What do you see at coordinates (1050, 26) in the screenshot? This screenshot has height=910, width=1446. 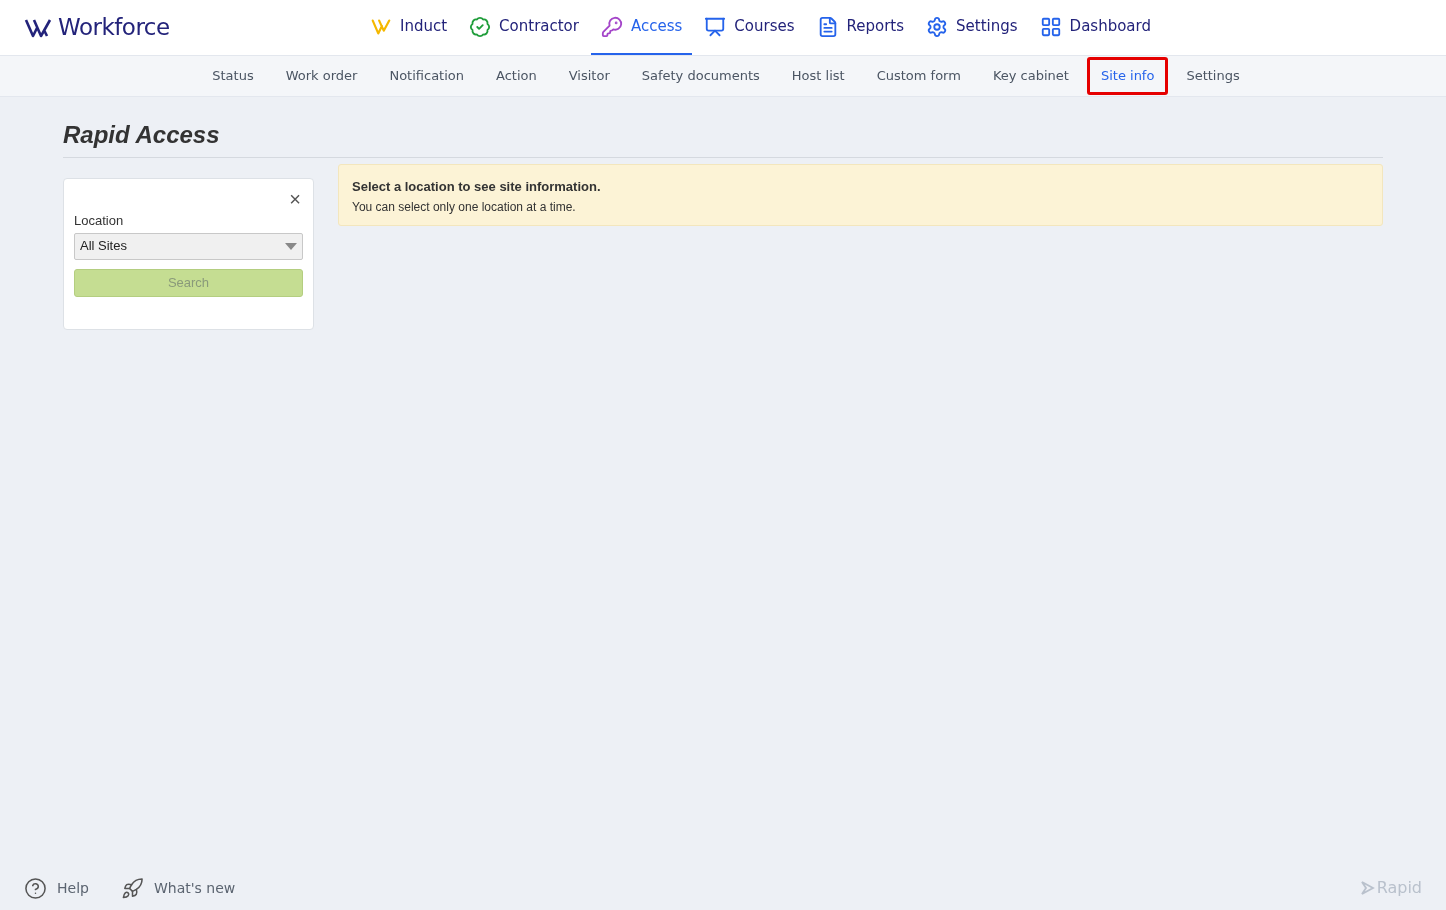 I see `grid-icon` at bounding box center [1050, 26].